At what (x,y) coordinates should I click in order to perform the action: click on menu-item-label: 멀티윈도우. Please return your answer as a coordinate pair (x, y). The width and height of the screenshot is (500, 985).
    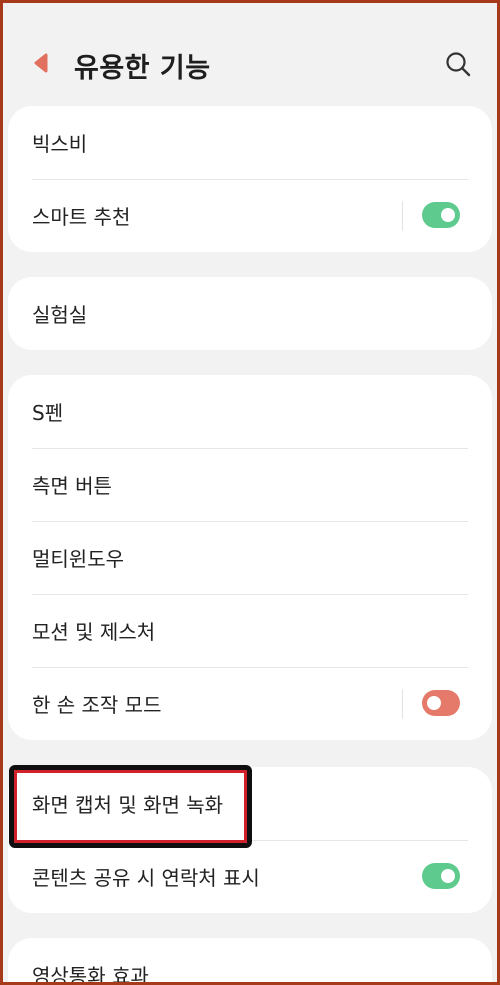
    Looking at the image, I should click on (78, 559).